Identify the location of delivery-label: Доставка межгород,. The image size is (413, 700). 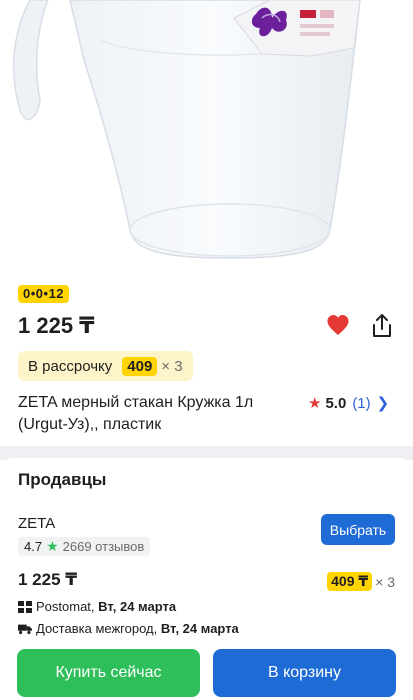
(97, 628).